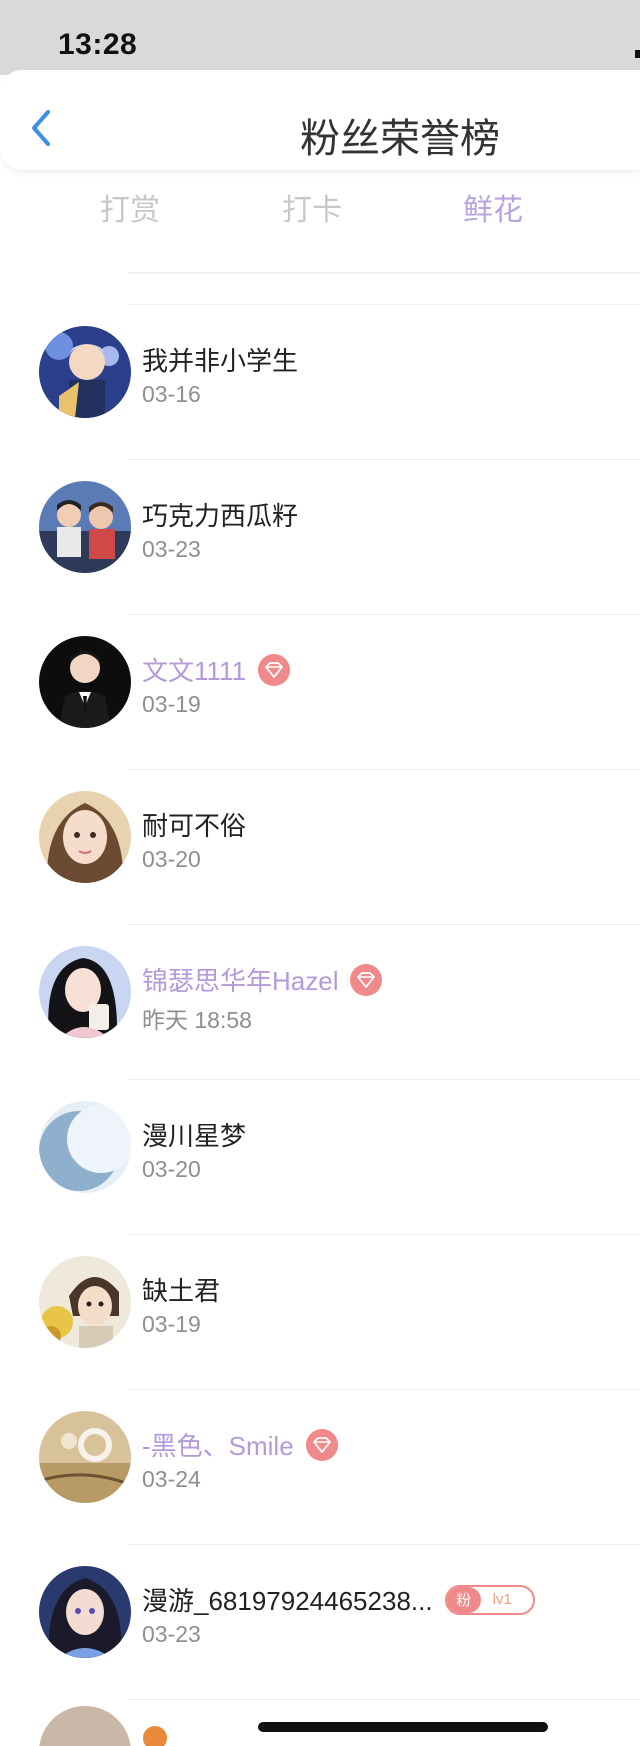 The height and width of the screenshot is (1746, 640). What do you see at coordinates (320, 847) in the screenshot?
I see `list-item: 耐可不俗 03-20` at bounding box center [320, 847].